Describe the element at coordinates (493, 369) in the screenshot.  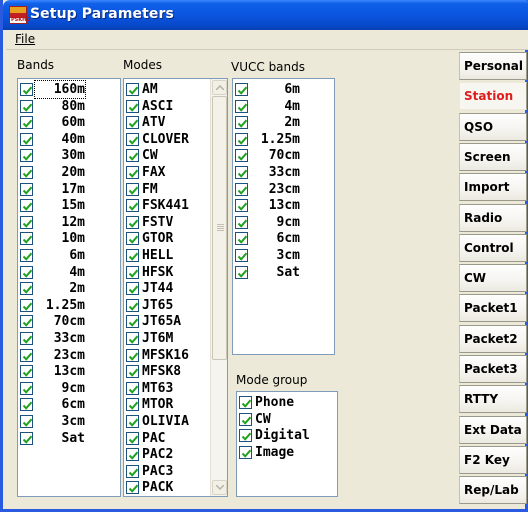
I see `tab-packet3: Packet3` at that location.